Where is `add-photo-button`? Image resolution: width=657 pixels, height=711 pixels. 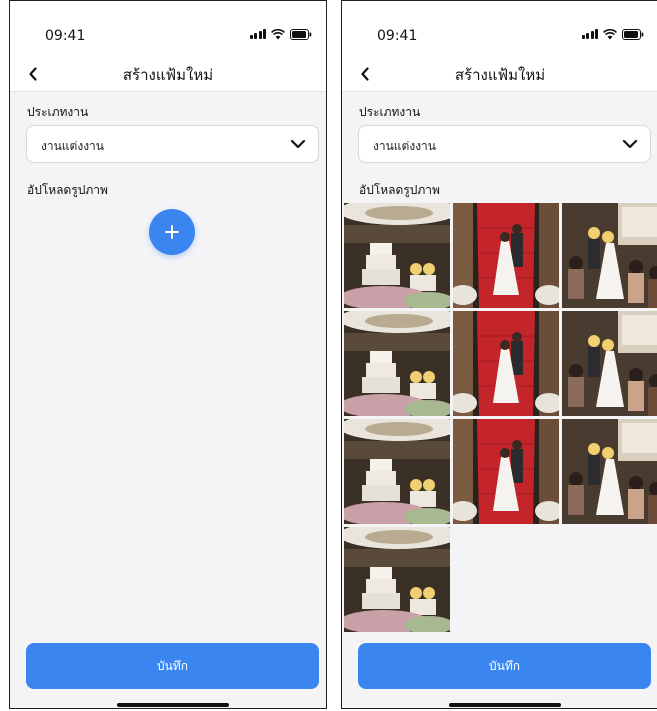 add-photo-button is located at coordinates (172, 232).